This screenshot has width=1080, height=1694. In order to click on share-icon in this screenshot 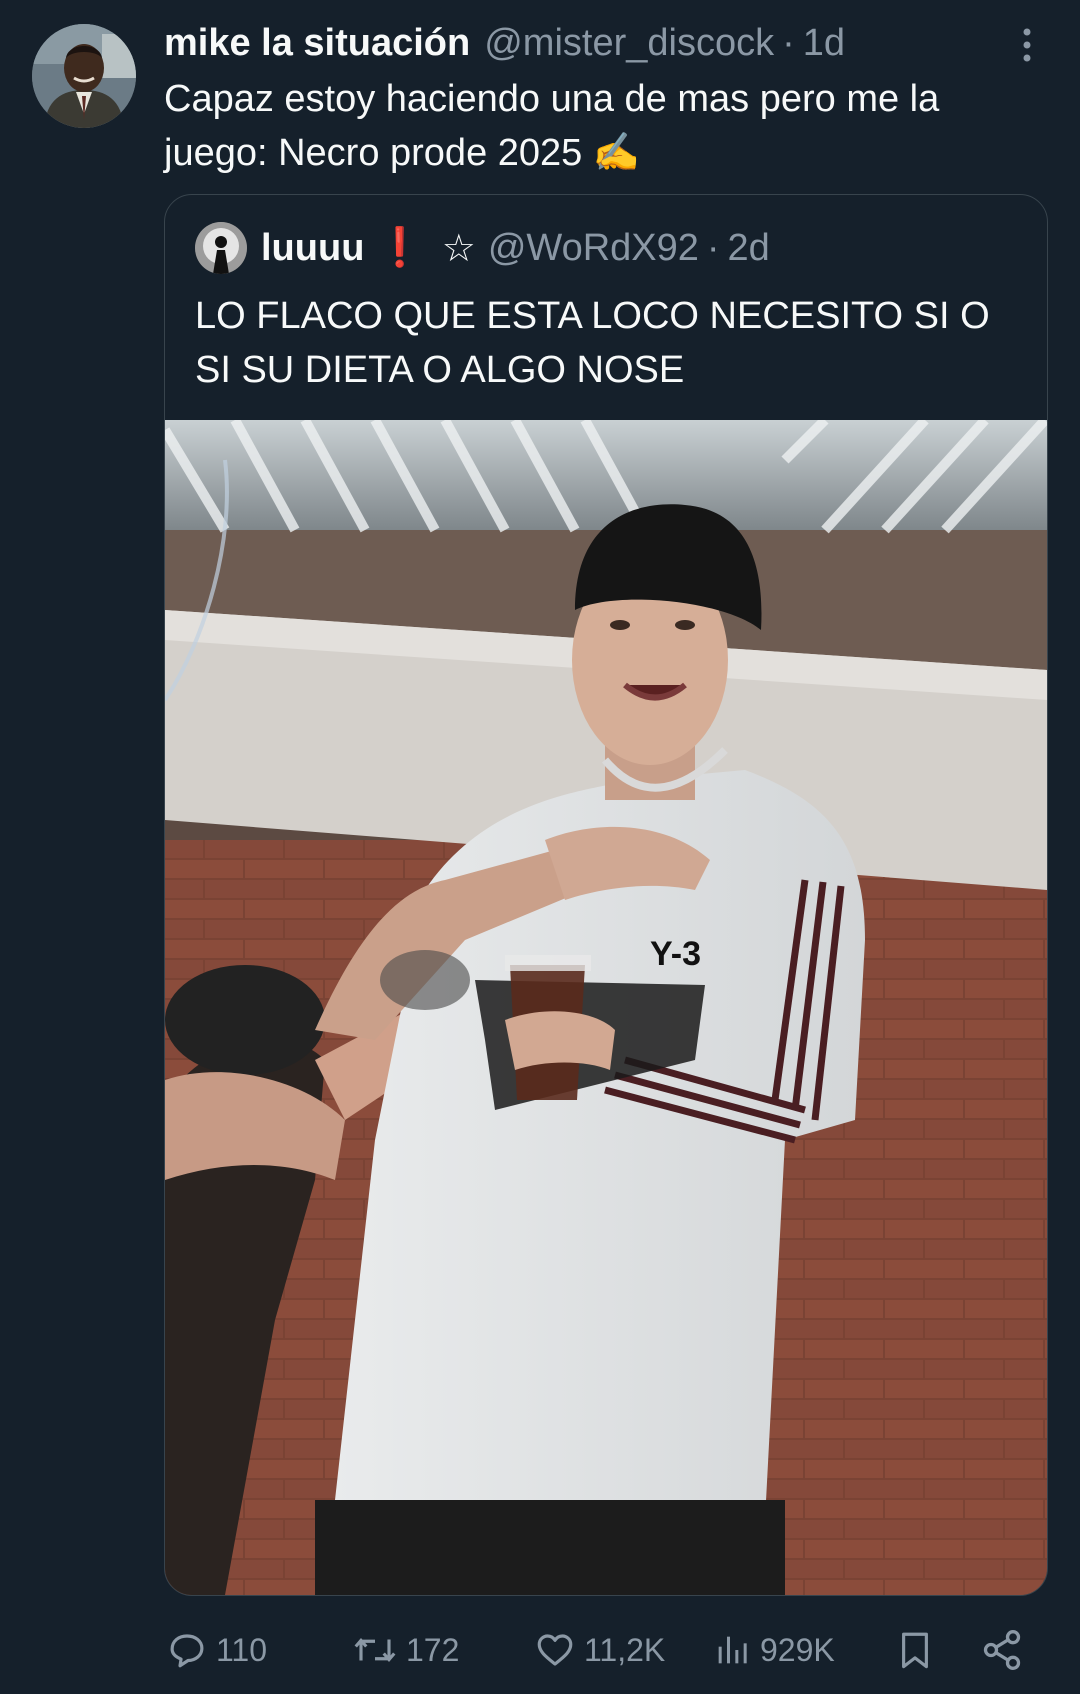, I will do `click(1002, 1650)`.